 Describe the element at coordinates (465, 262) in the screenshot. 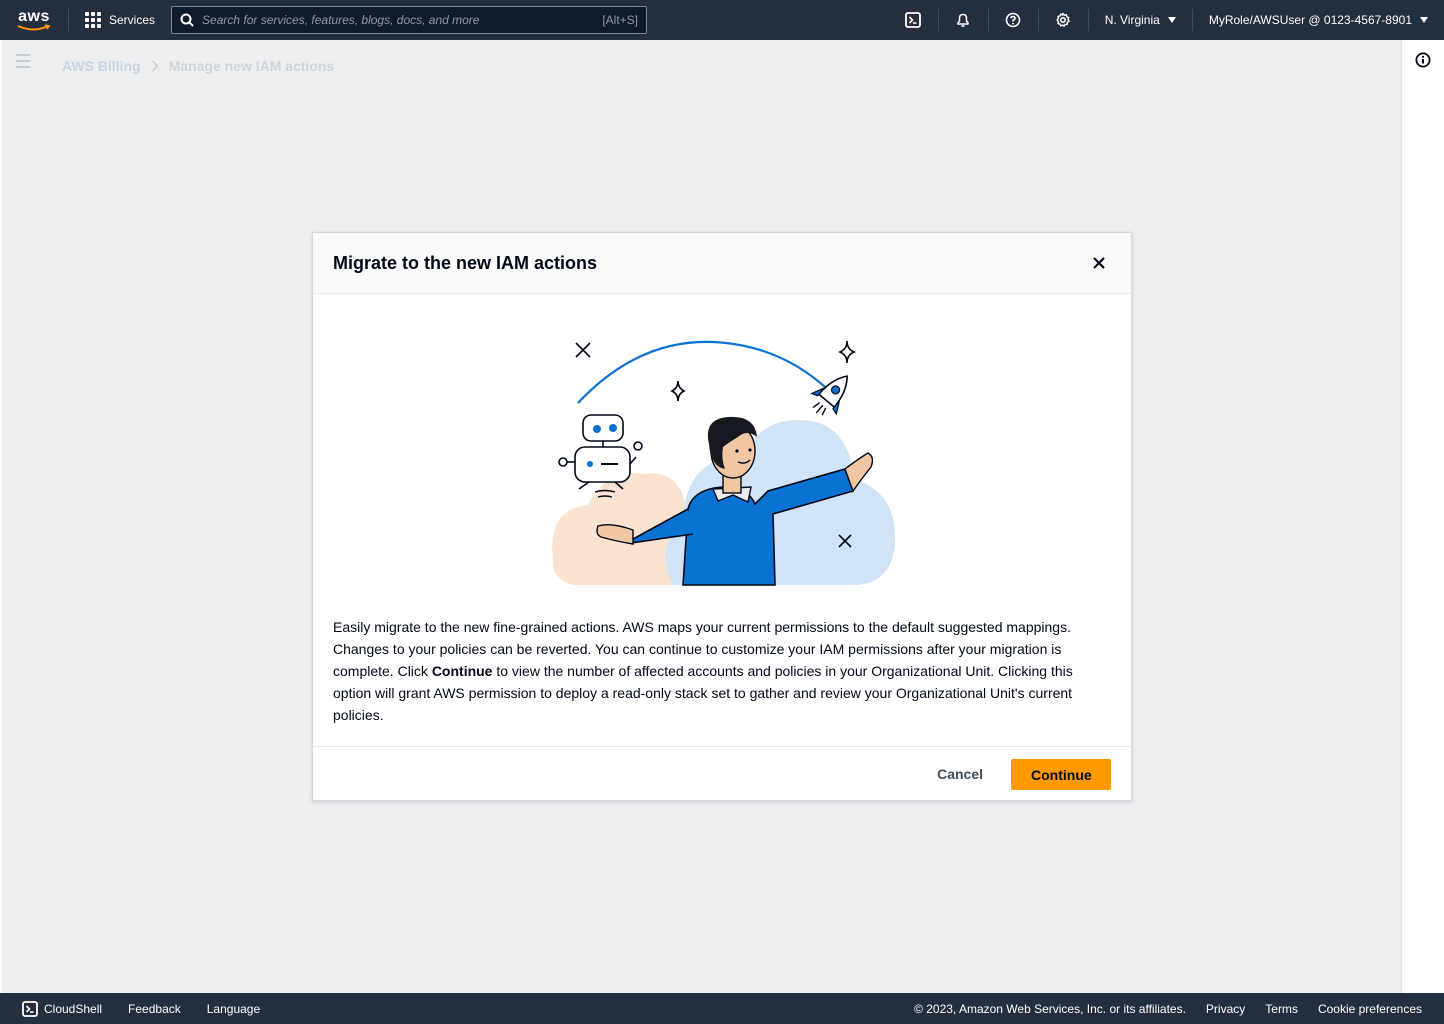

I see `modal-title: Migrate to the new IAM actions` at that location.